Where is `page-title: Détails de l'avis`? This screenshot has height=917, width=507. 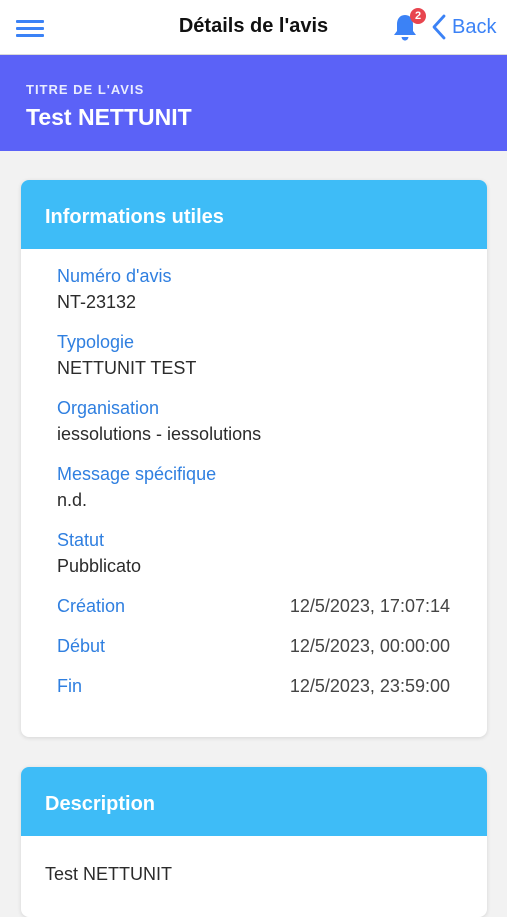 page-title: Détails de l'avis is located at coordinates (253, 26).